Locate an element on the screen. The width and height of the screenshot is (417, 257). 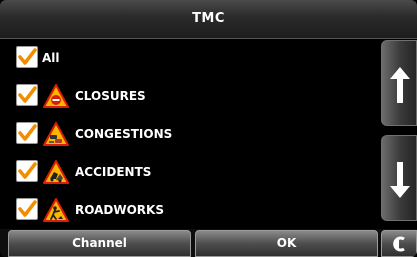
list-item-accidents: ACCIDENTS is located at coordinates (190, 172).